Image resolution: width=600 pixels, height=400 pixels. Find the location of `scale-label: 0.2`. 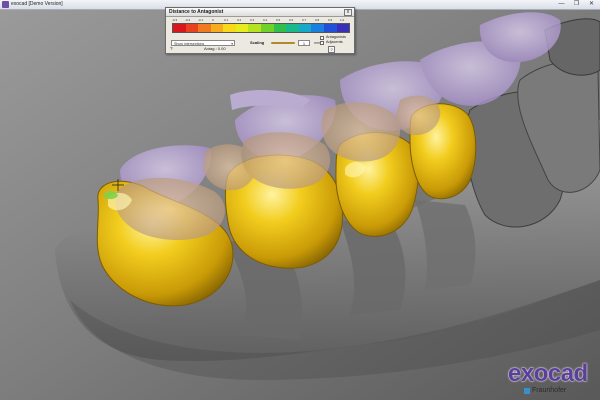

scale-label: 0.2 is located at coordinates (239, 20).